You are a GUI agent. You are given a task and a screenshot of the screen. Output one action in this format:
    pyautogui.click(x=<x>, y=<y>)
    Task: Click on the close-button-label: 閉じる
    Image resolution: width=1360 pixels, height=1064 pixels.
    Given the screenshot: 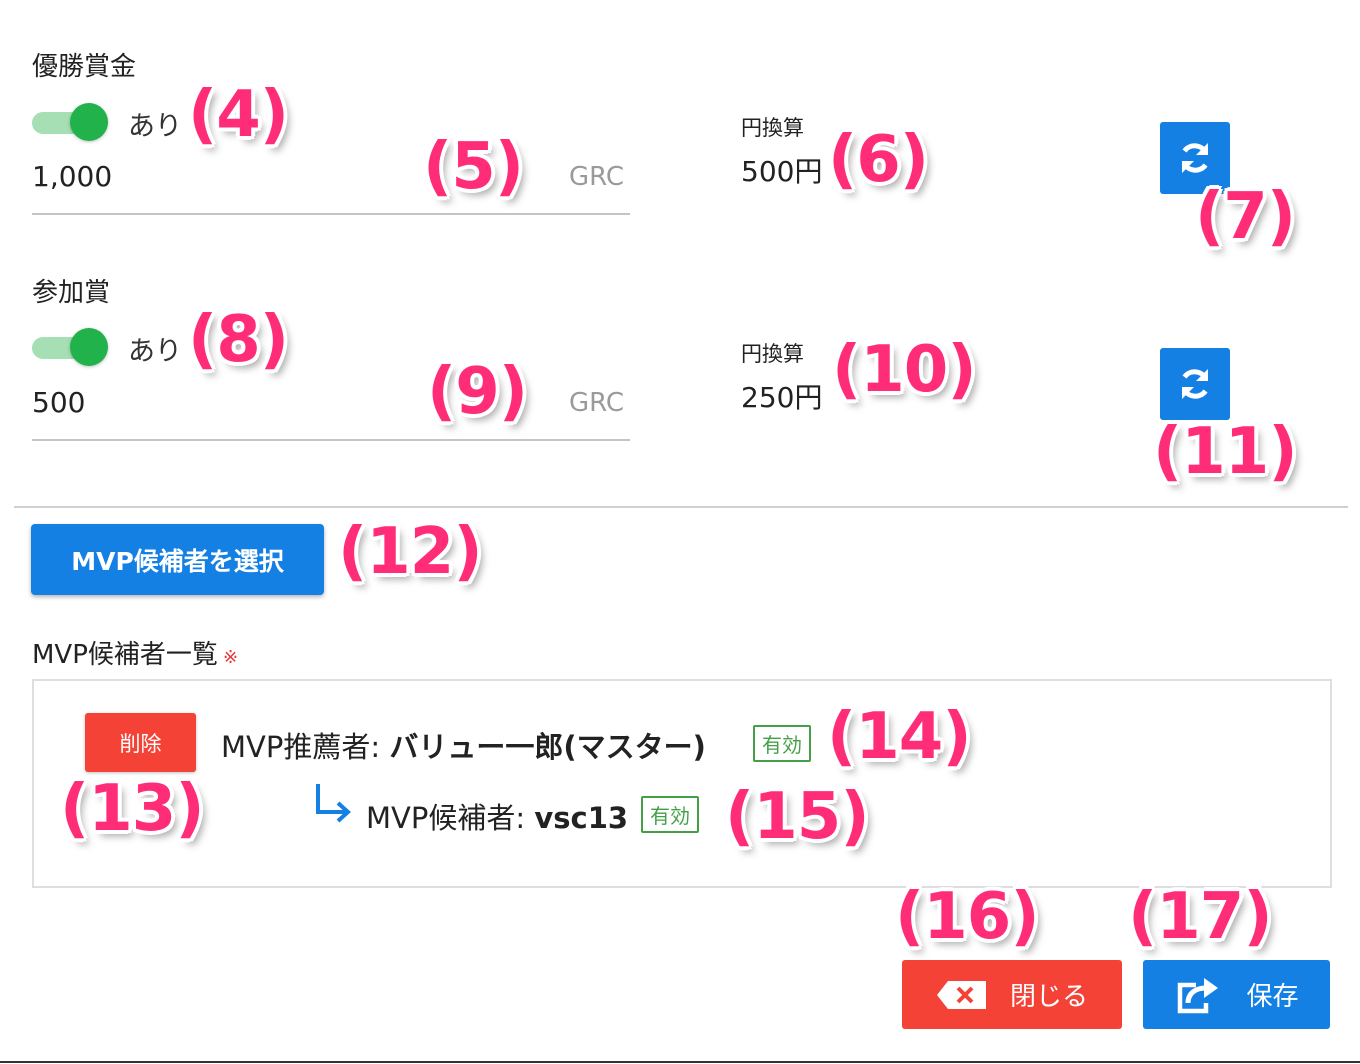 What is the action you would take?
    pyautogui.click(x=1048, y=997)
    